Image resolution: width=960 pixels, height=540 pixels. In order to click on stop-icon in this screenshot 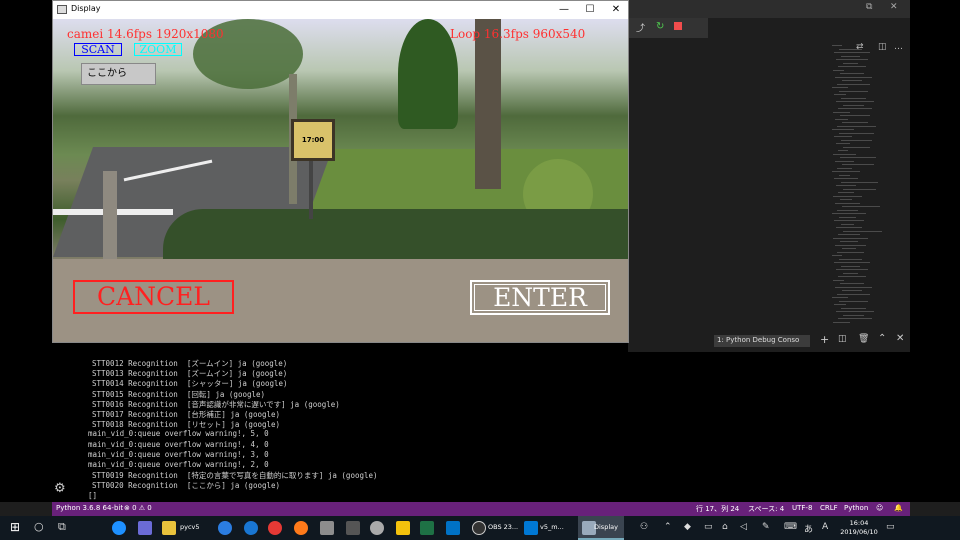, I will do `click(678, 26)`.